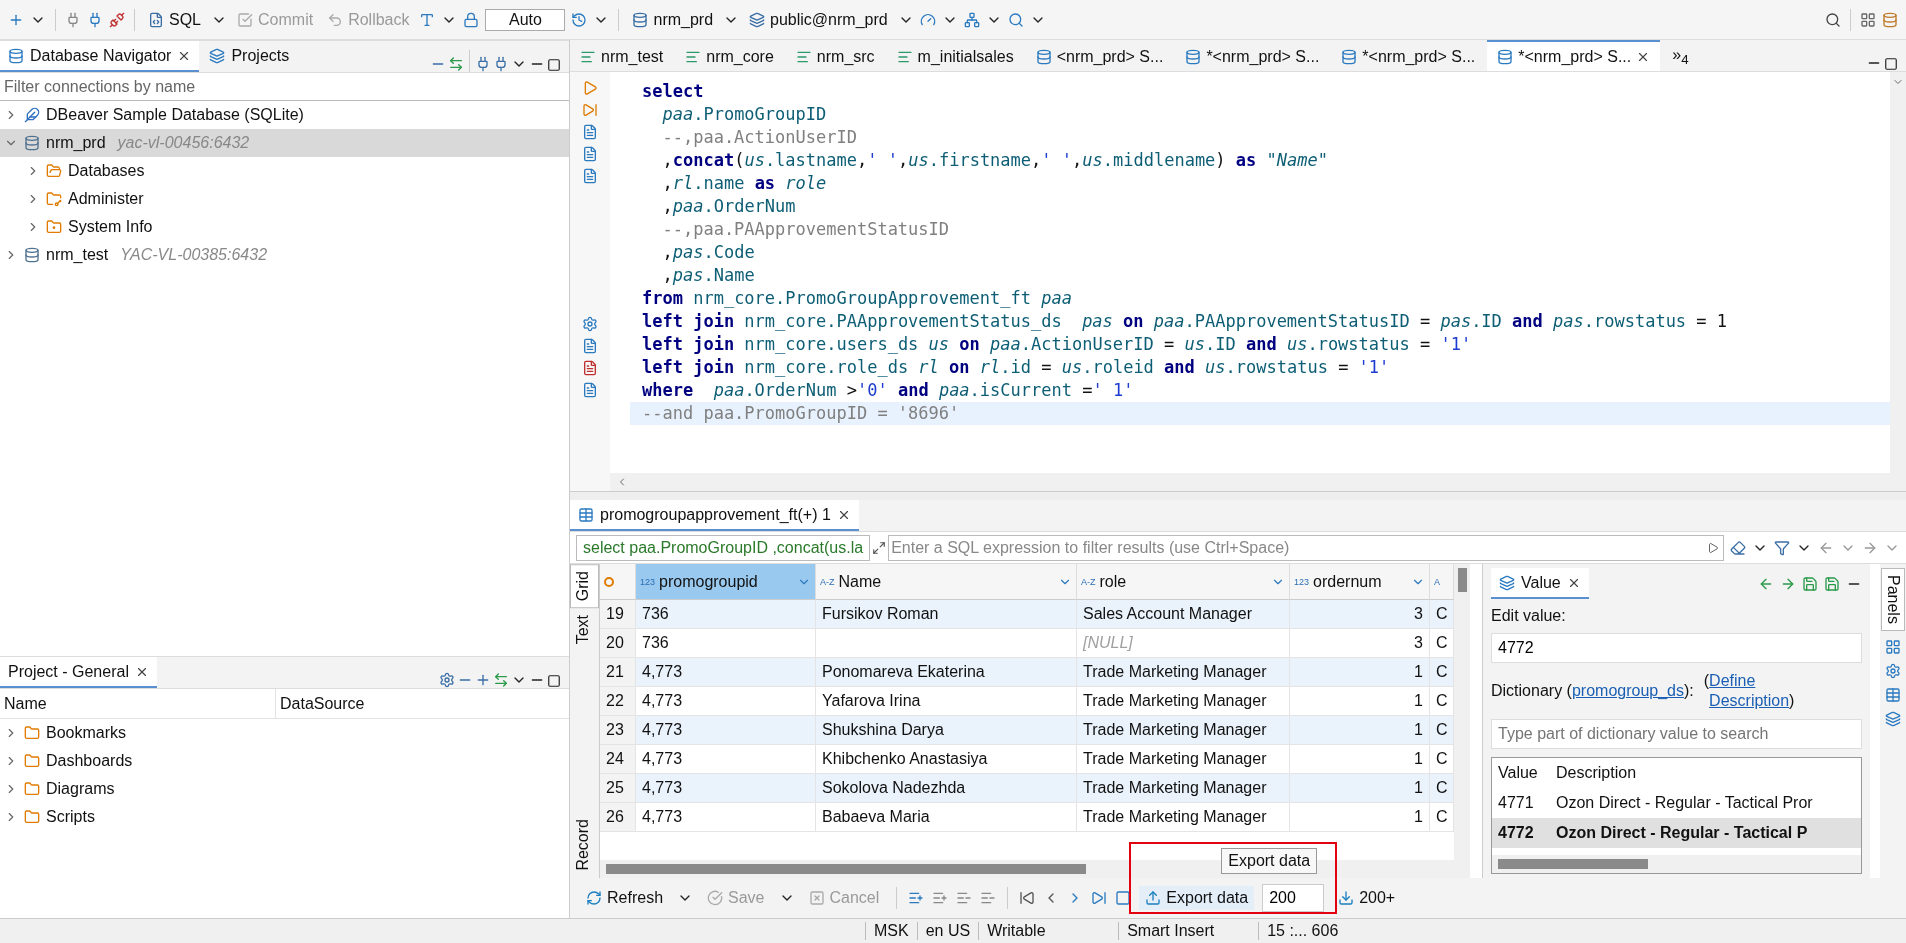 Image resolution: width=1906 pixels, height=943 pixels. What do you see at coordinates (284, 143) in the screenshot?
I see `tree-item: nrm_prd yac-vl-00456:6432` at bounding box center [284, 143].